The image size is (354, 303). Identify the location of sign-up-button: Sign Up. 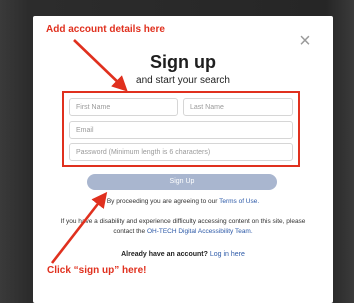
(182, 182).